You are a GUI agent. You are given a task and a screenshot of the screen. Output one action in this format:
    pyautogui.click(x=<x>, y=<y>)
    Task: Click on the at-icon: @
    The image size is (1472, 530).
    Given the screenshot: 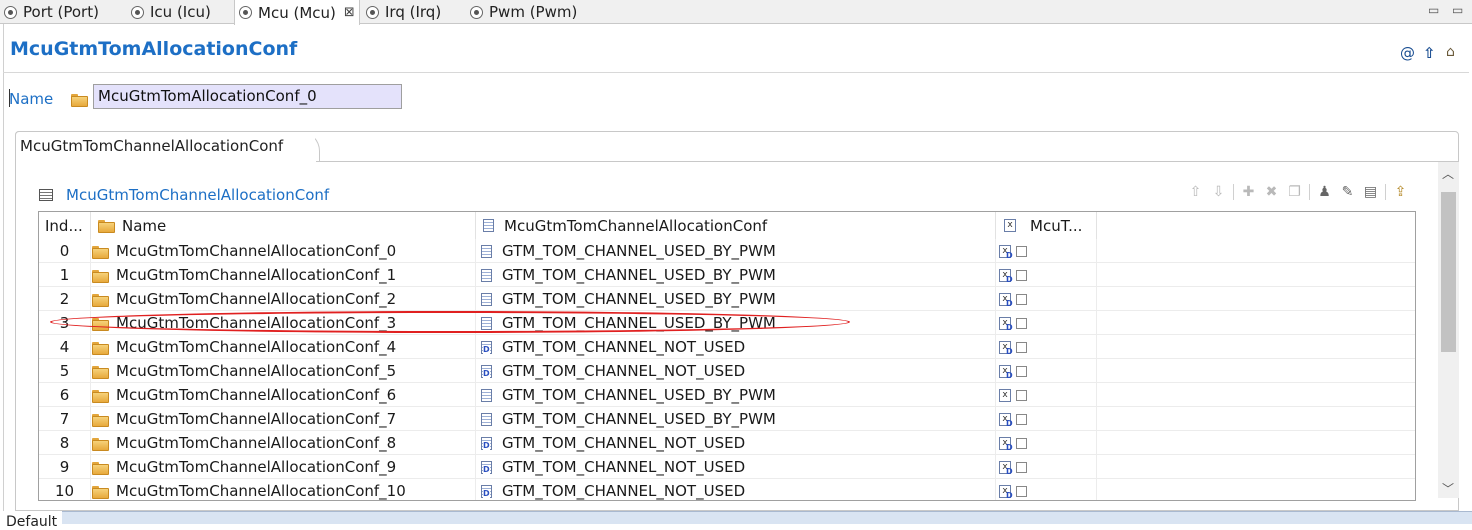 What is the action you would take?
    pyautogui.click(x=1407, y=53)
    